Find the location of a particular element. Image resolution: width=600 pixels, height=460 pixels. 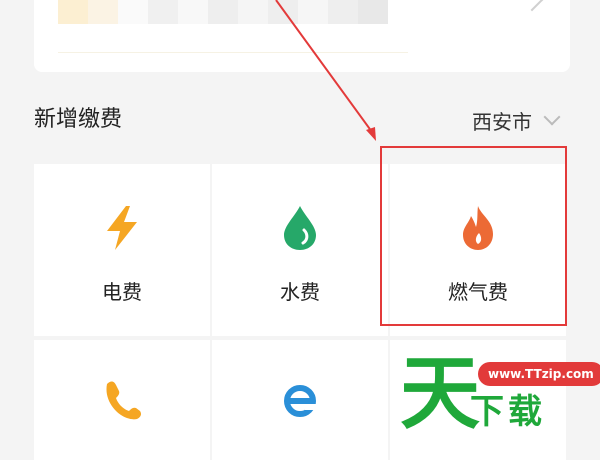

service-tile-electricity: 电费 is located at coordinates (122, 250).